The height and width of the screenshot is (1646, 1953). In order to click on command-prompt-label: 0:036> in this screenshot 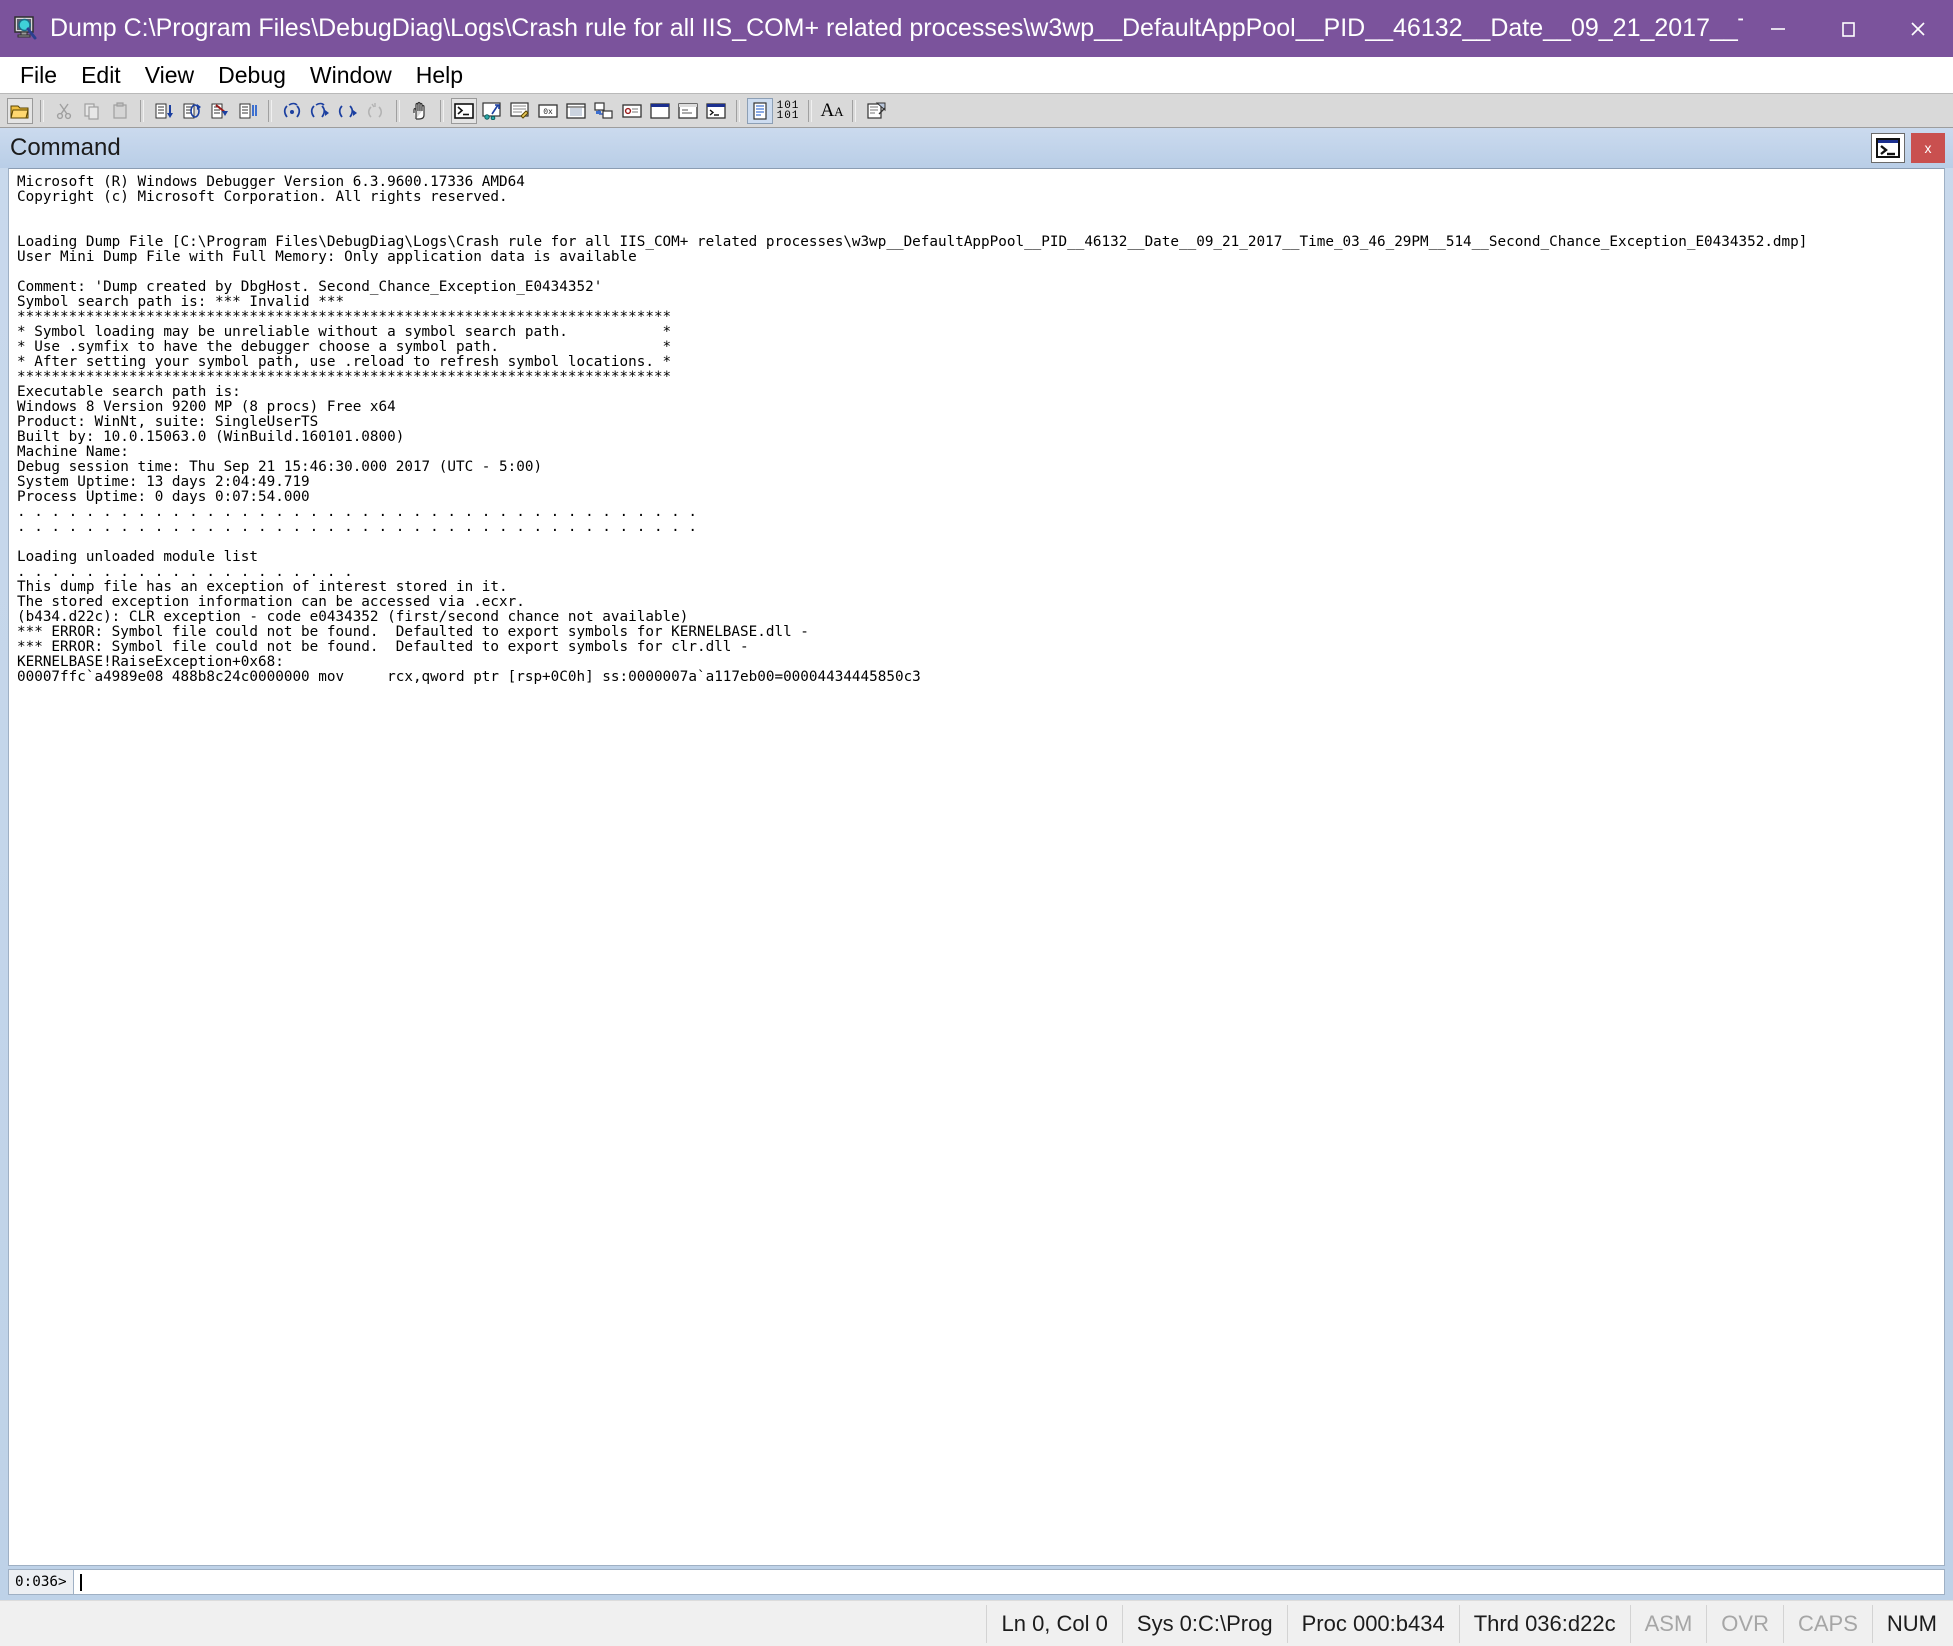, I will do `click(41, 1582)`.